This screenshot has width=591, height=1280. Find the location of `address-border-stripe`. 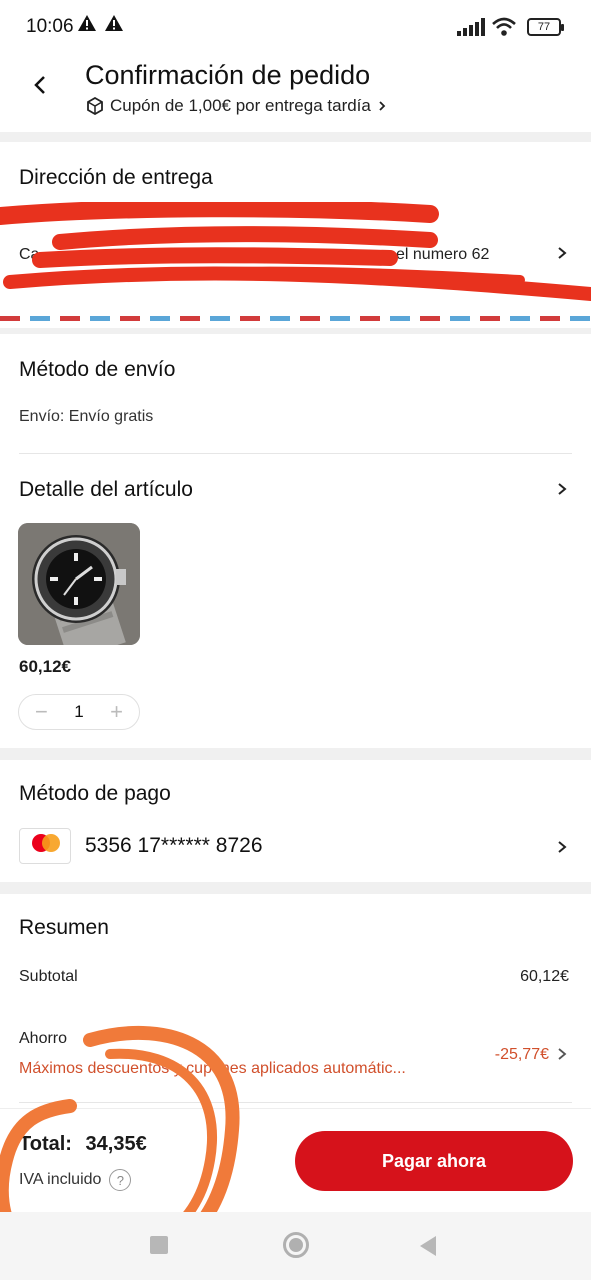

address-border-stripe is located at coordinates (295, 318).